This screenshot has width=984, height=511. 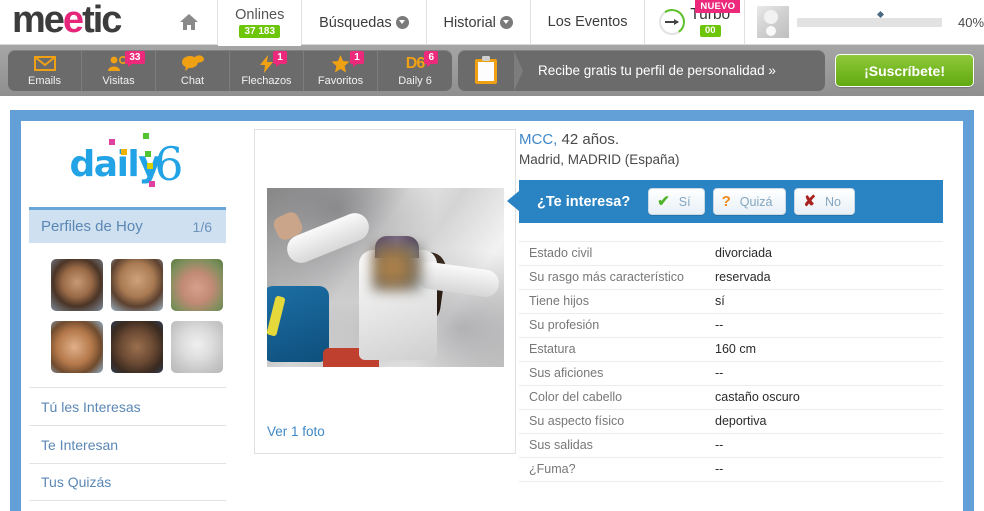 What do you see at coordinates (684, 201) in the screenshot?
I see `yes-label: Sí` at bounding box center [684, 201].